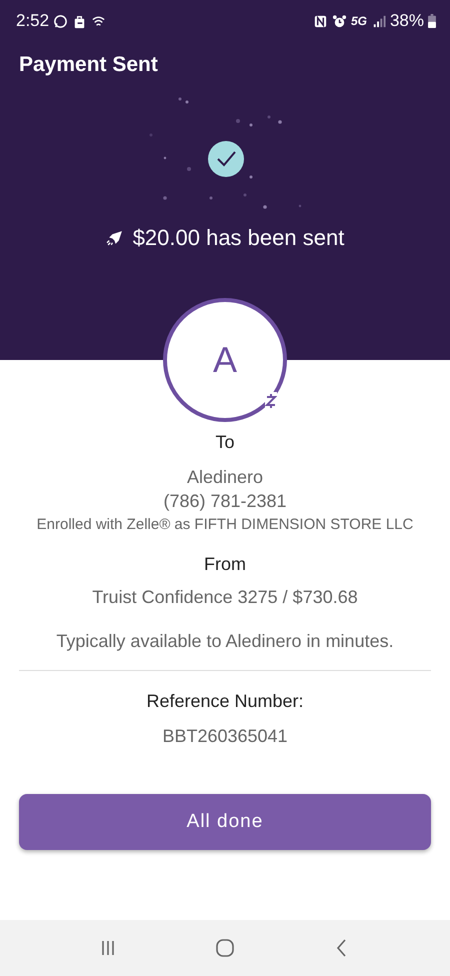 The height and width of the screenshot is (976, 450). I want to click on nfc-icon, so click(320, 21).